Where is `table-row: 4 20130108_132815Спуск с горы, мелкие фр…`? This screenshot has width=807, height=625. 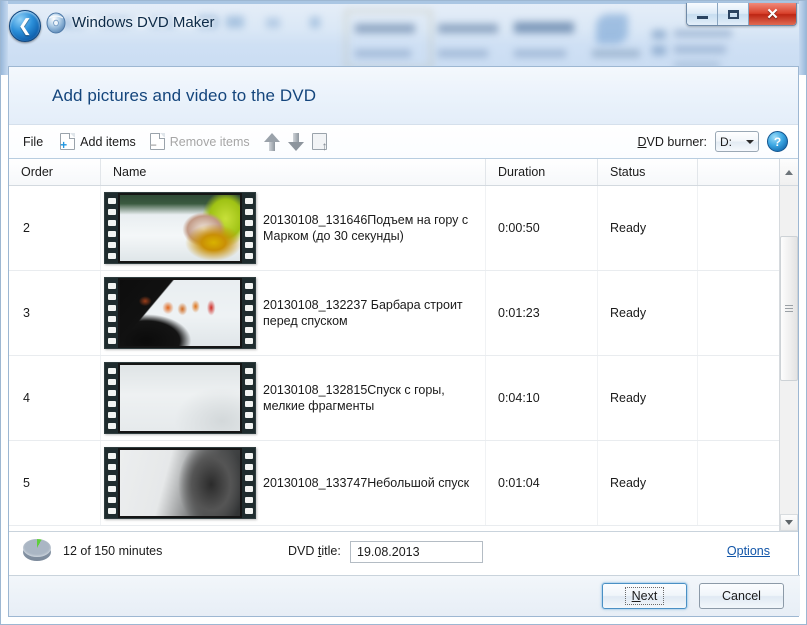
table-row: 4 20130108_132815Спуск с горы, мелкие фр… is located at coordinates (394, 398).